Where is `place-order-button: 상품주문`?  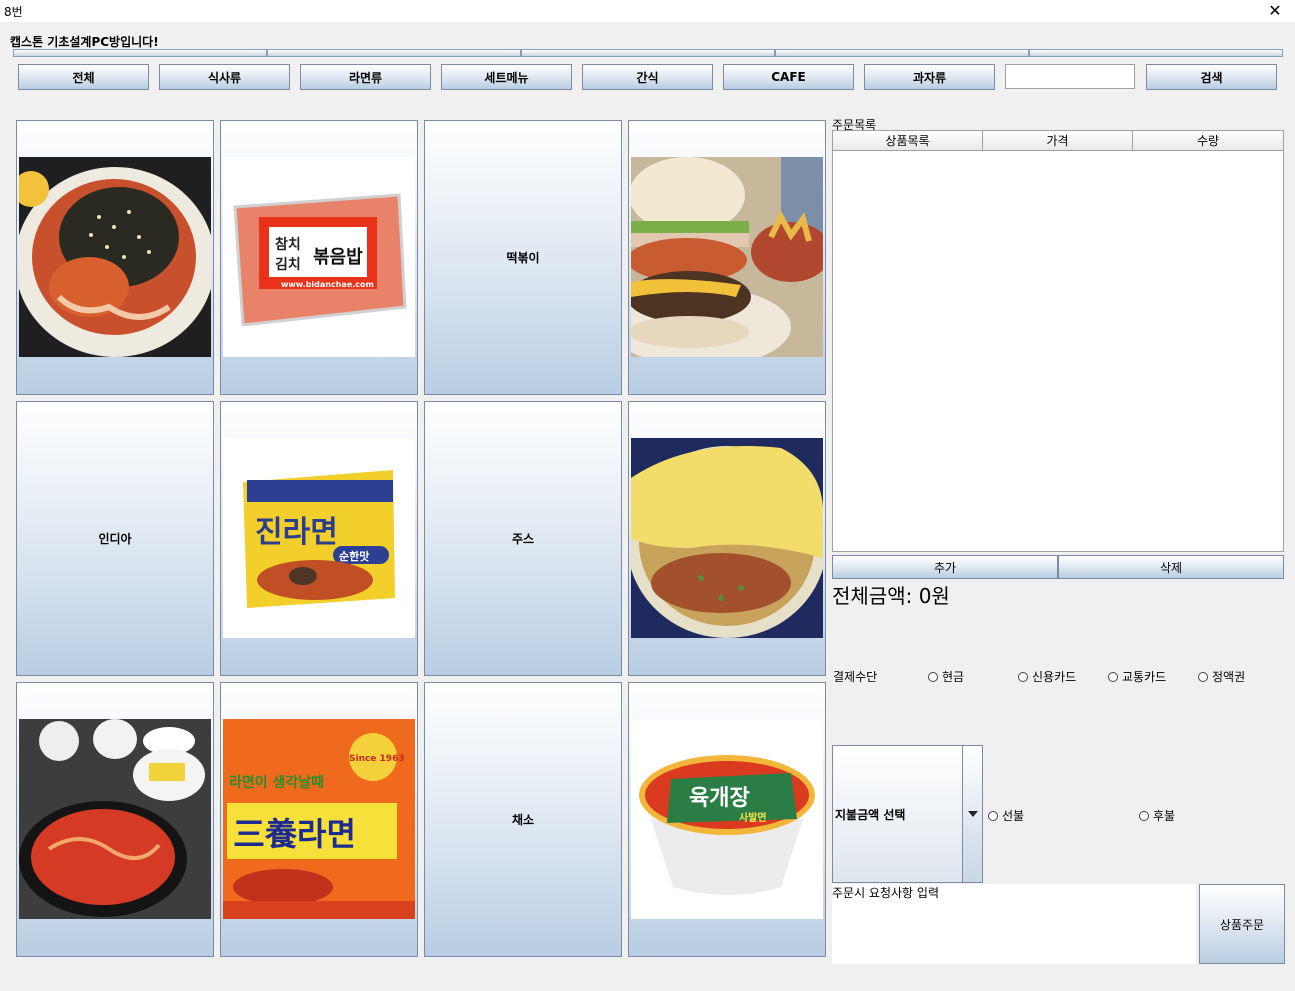 place-order-button: 상품주문 is located at coordinates (1242, 924).